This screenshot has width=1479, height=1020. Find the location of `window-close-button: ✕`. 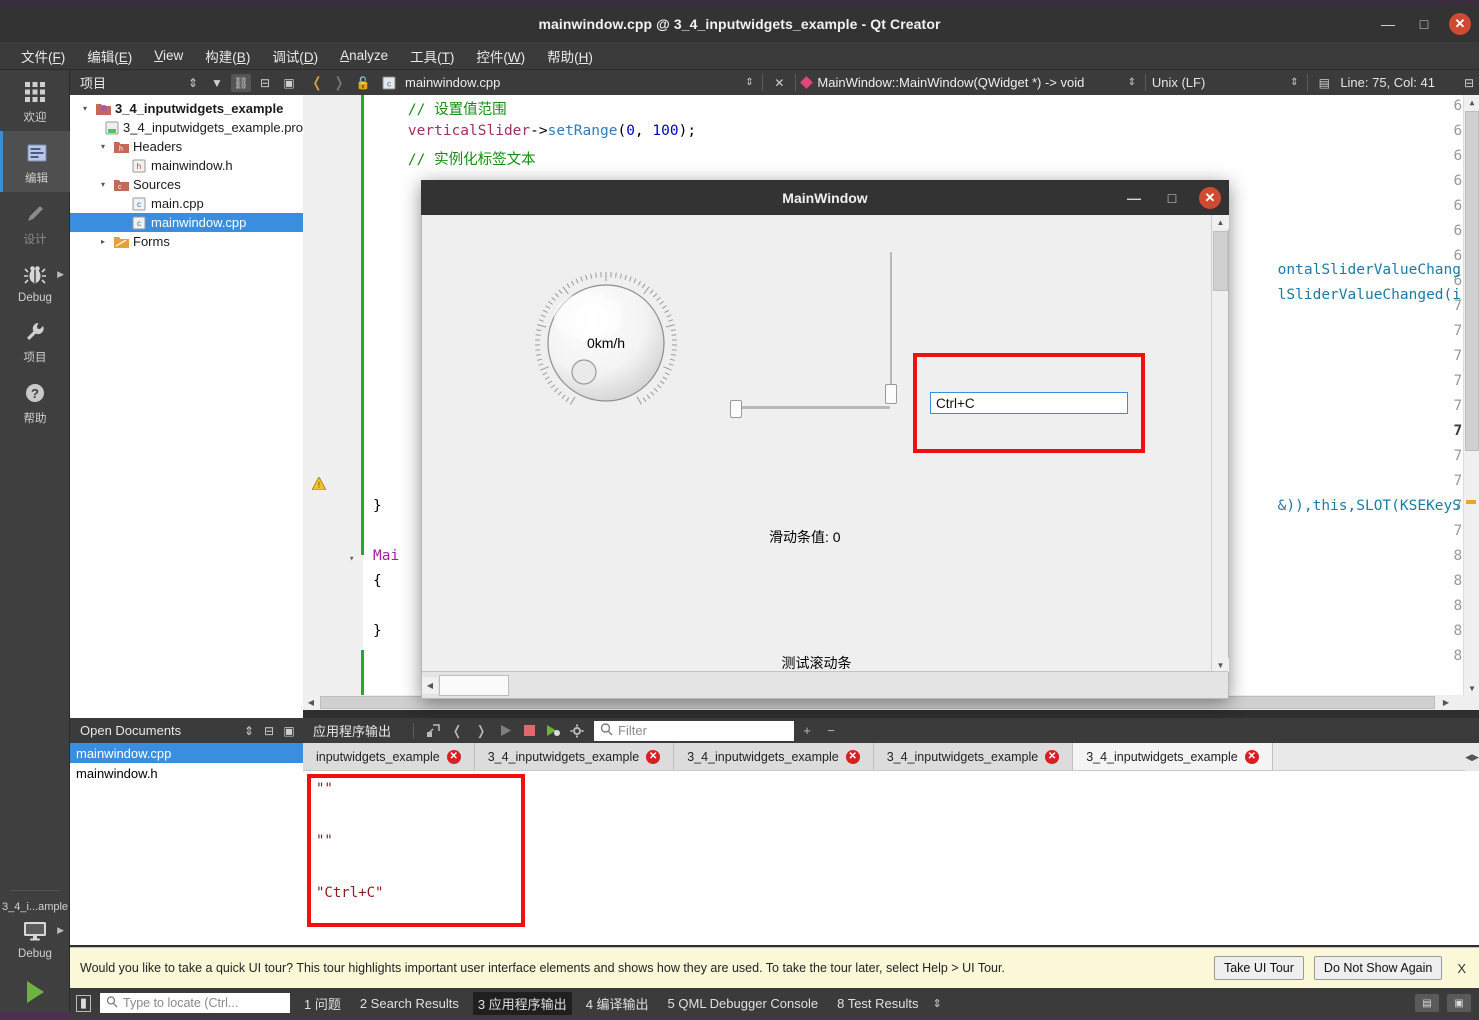

window-close-button: ✕ is located at coordinates (1460, 24).